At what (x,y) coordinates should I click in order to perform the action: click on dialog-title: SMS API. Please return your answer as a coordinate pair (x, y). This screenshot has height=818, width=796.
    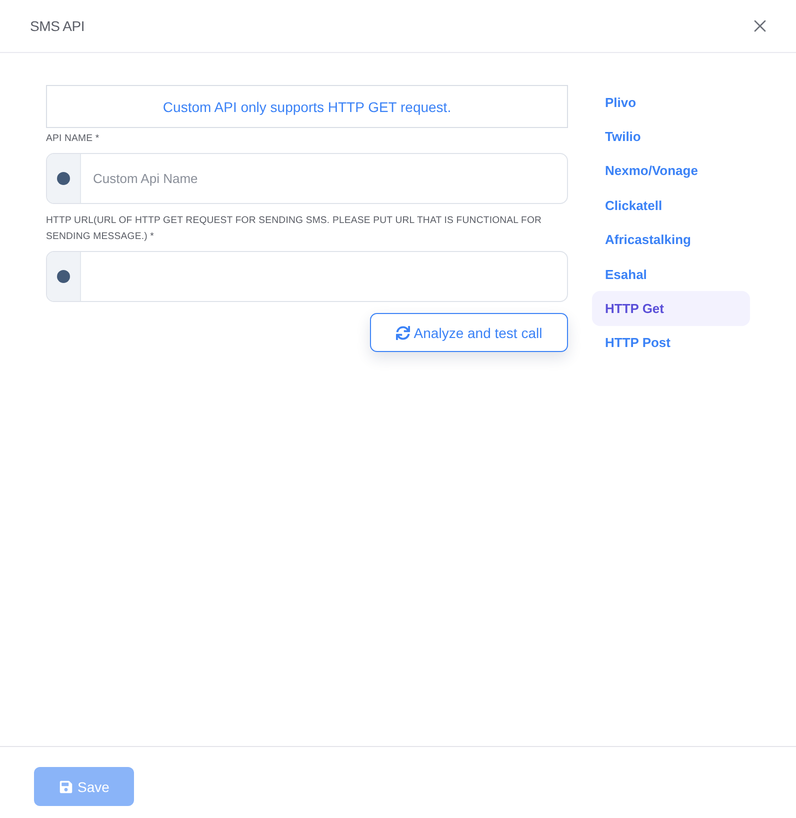
    Looking at the image, I should click on (57, 26).